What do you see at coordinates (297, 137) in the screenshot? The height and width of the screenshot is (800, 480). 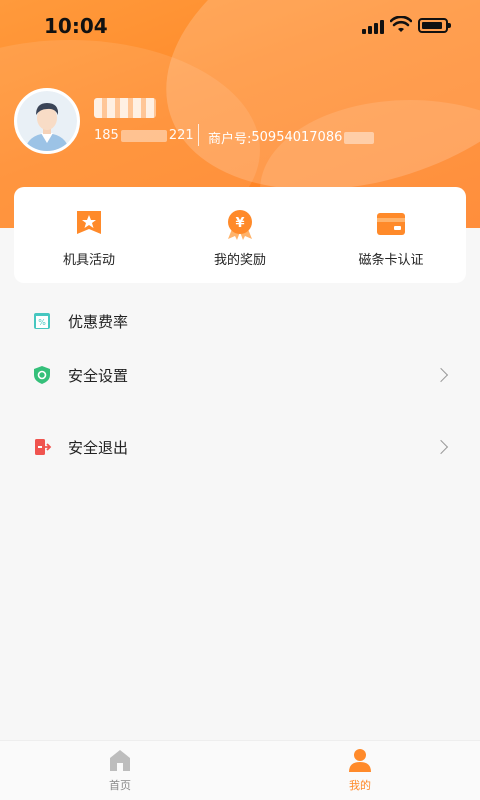 I see `merchant-value: 50954017086` at bounding box center [297, 137].